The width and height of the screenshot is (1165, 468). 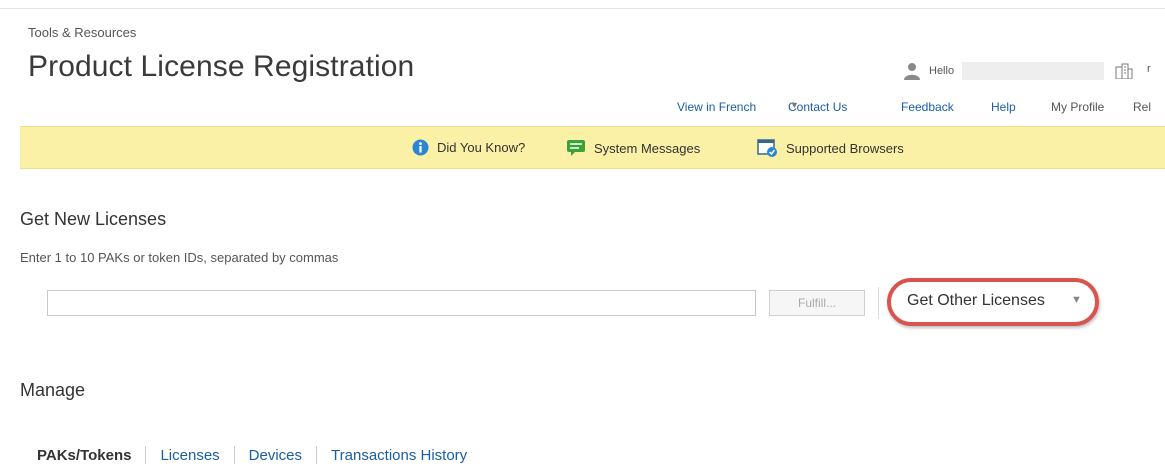 What do you see at coordinates (93, 219) in the screenshot?
I see `get-new-licenses-heading: Get New Licenses` at bounding box center [93, 219].